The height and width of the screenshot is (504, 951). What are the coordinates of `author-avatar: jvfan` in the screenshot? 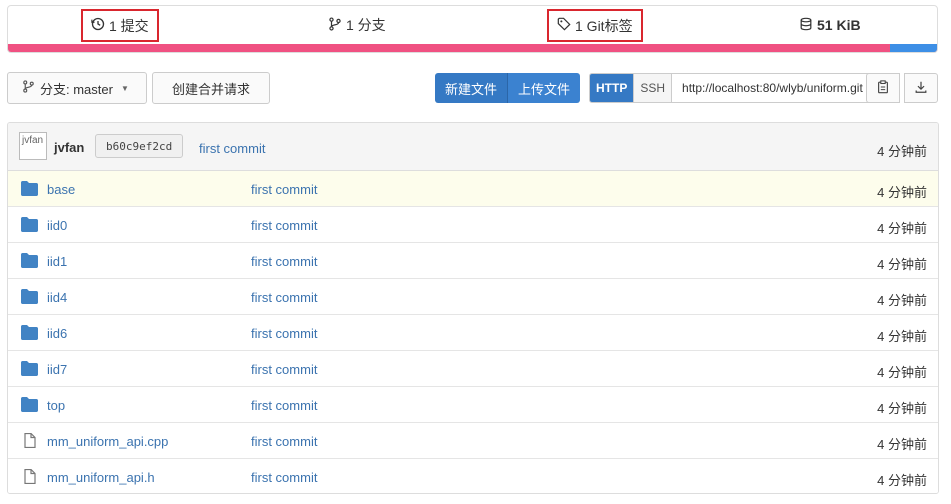 It's located at (33, 146).